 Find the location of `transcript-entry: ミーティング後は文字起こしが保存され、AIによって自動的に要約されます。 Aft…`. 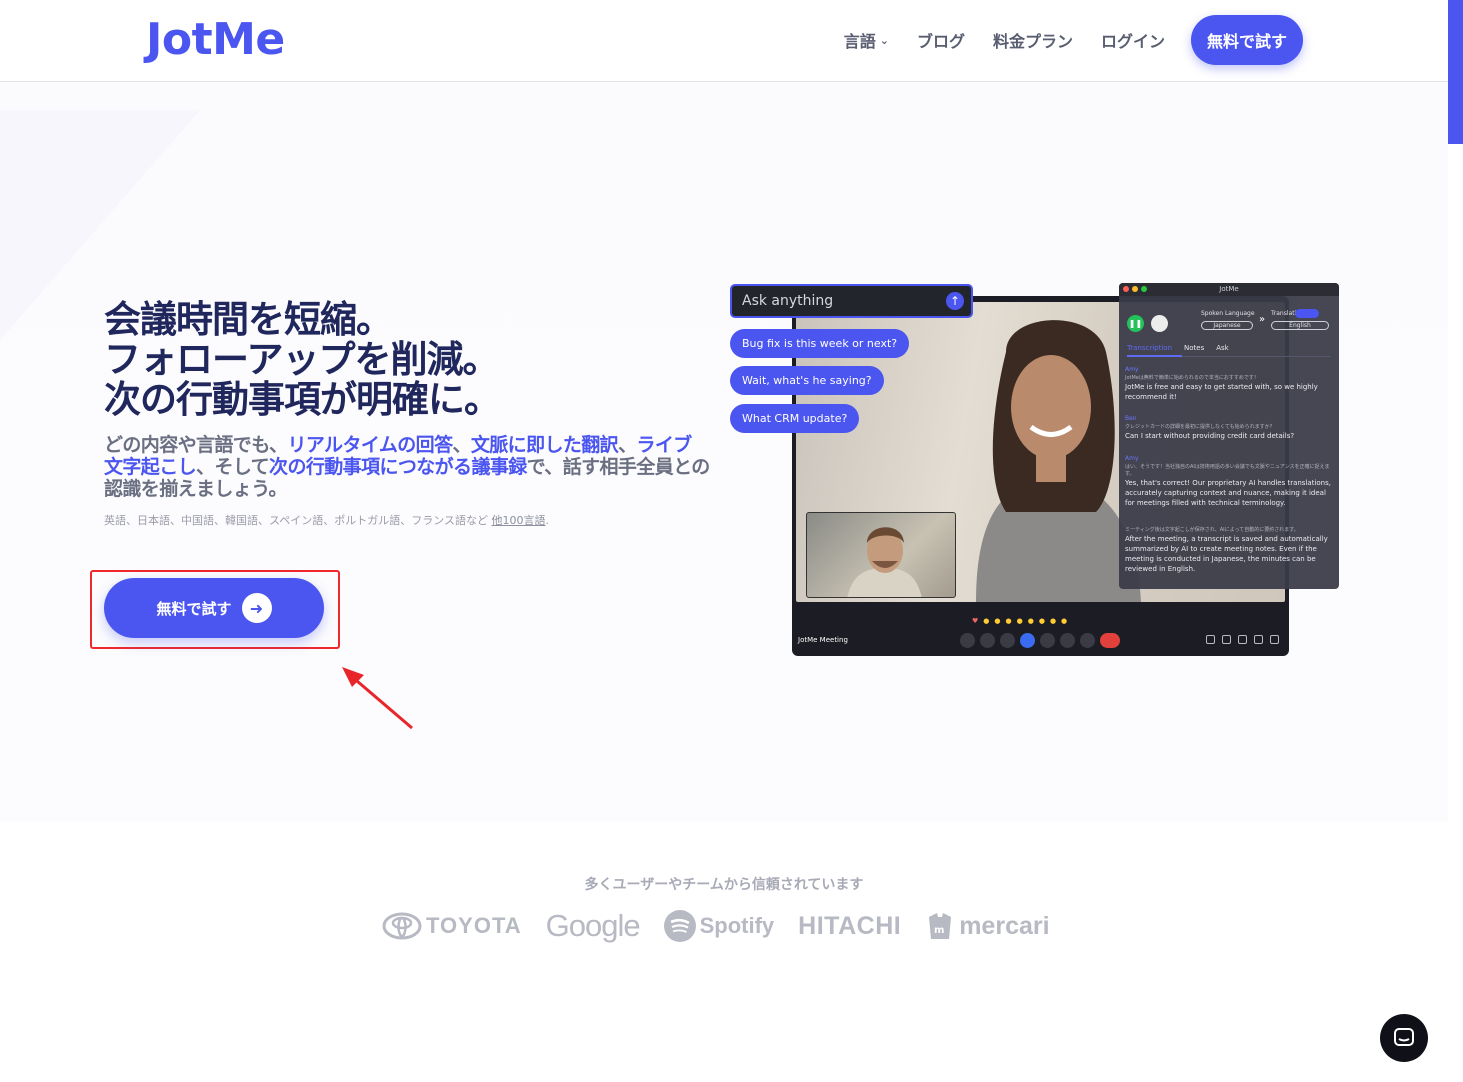

transcript-entry: ミーティング後は文字起こしが保存され、AIによって自動的に要約されます。 Aft… is located at coordinates (1230, 550).